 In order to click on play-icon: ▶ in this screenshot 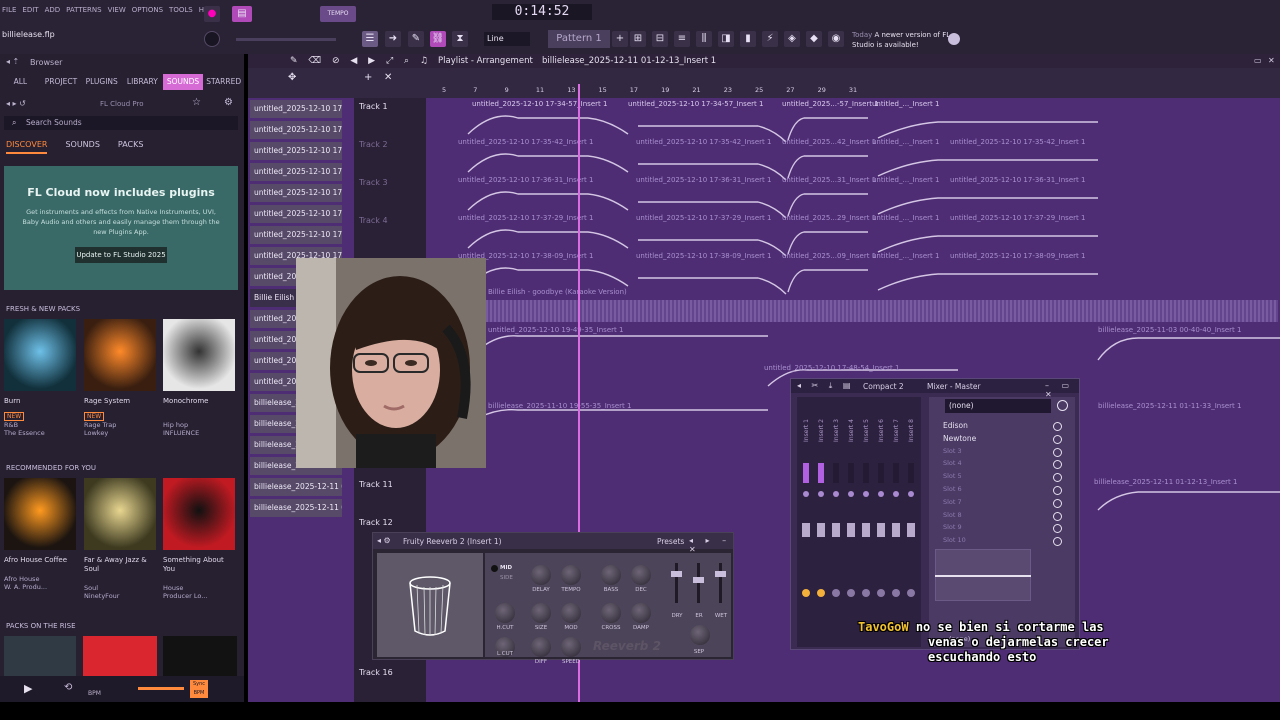, I will do `click(28, 688)`.